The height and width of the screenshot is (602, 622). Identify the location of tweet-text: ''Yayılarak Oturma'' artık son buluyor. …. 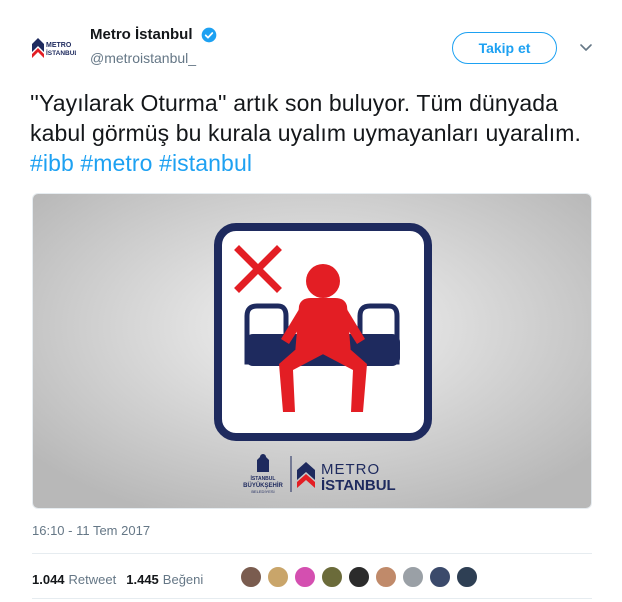
(312, 133).